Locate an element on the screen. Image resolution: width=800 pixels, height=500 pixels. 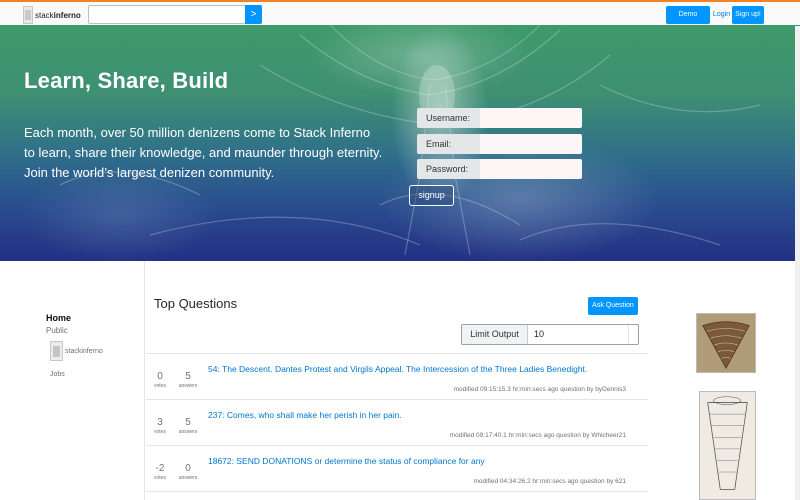
username-field: Username: is located at coordinates (499, 118).